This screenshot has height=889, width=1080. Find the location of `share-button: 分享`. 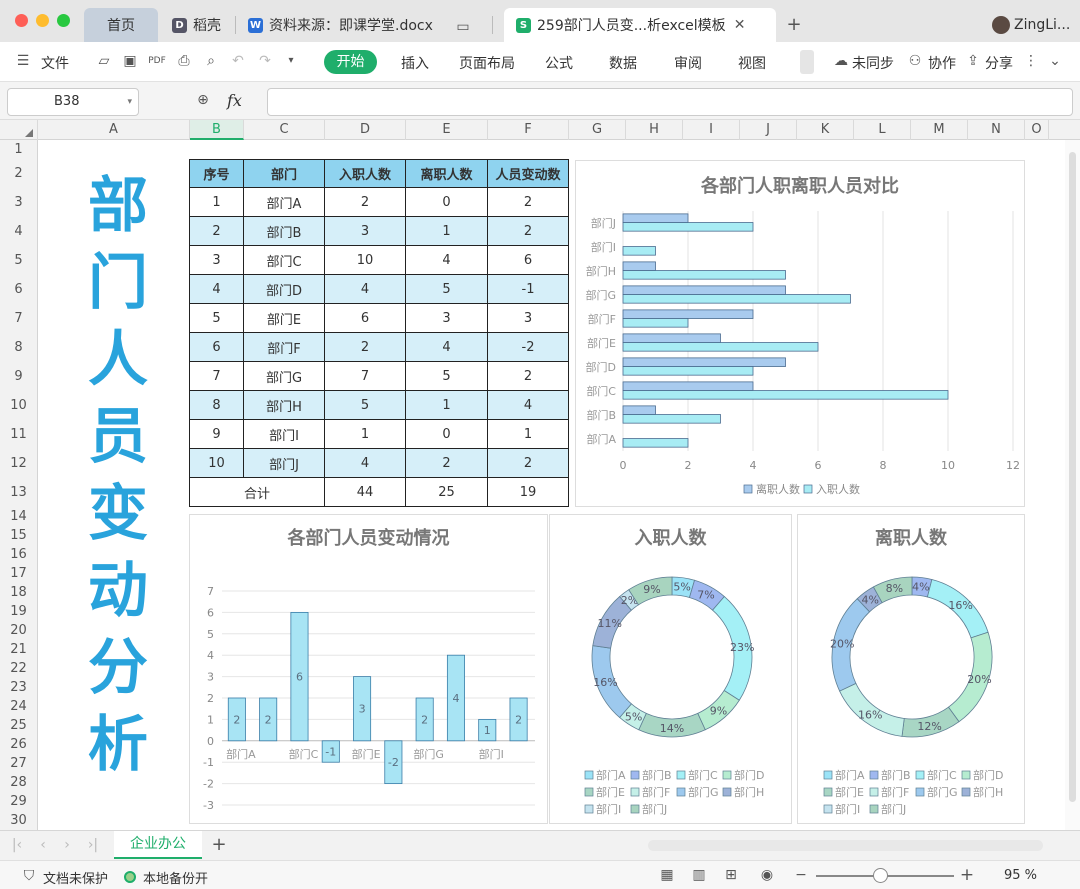

share-button: 分享 is located at coordinates (999, 63).